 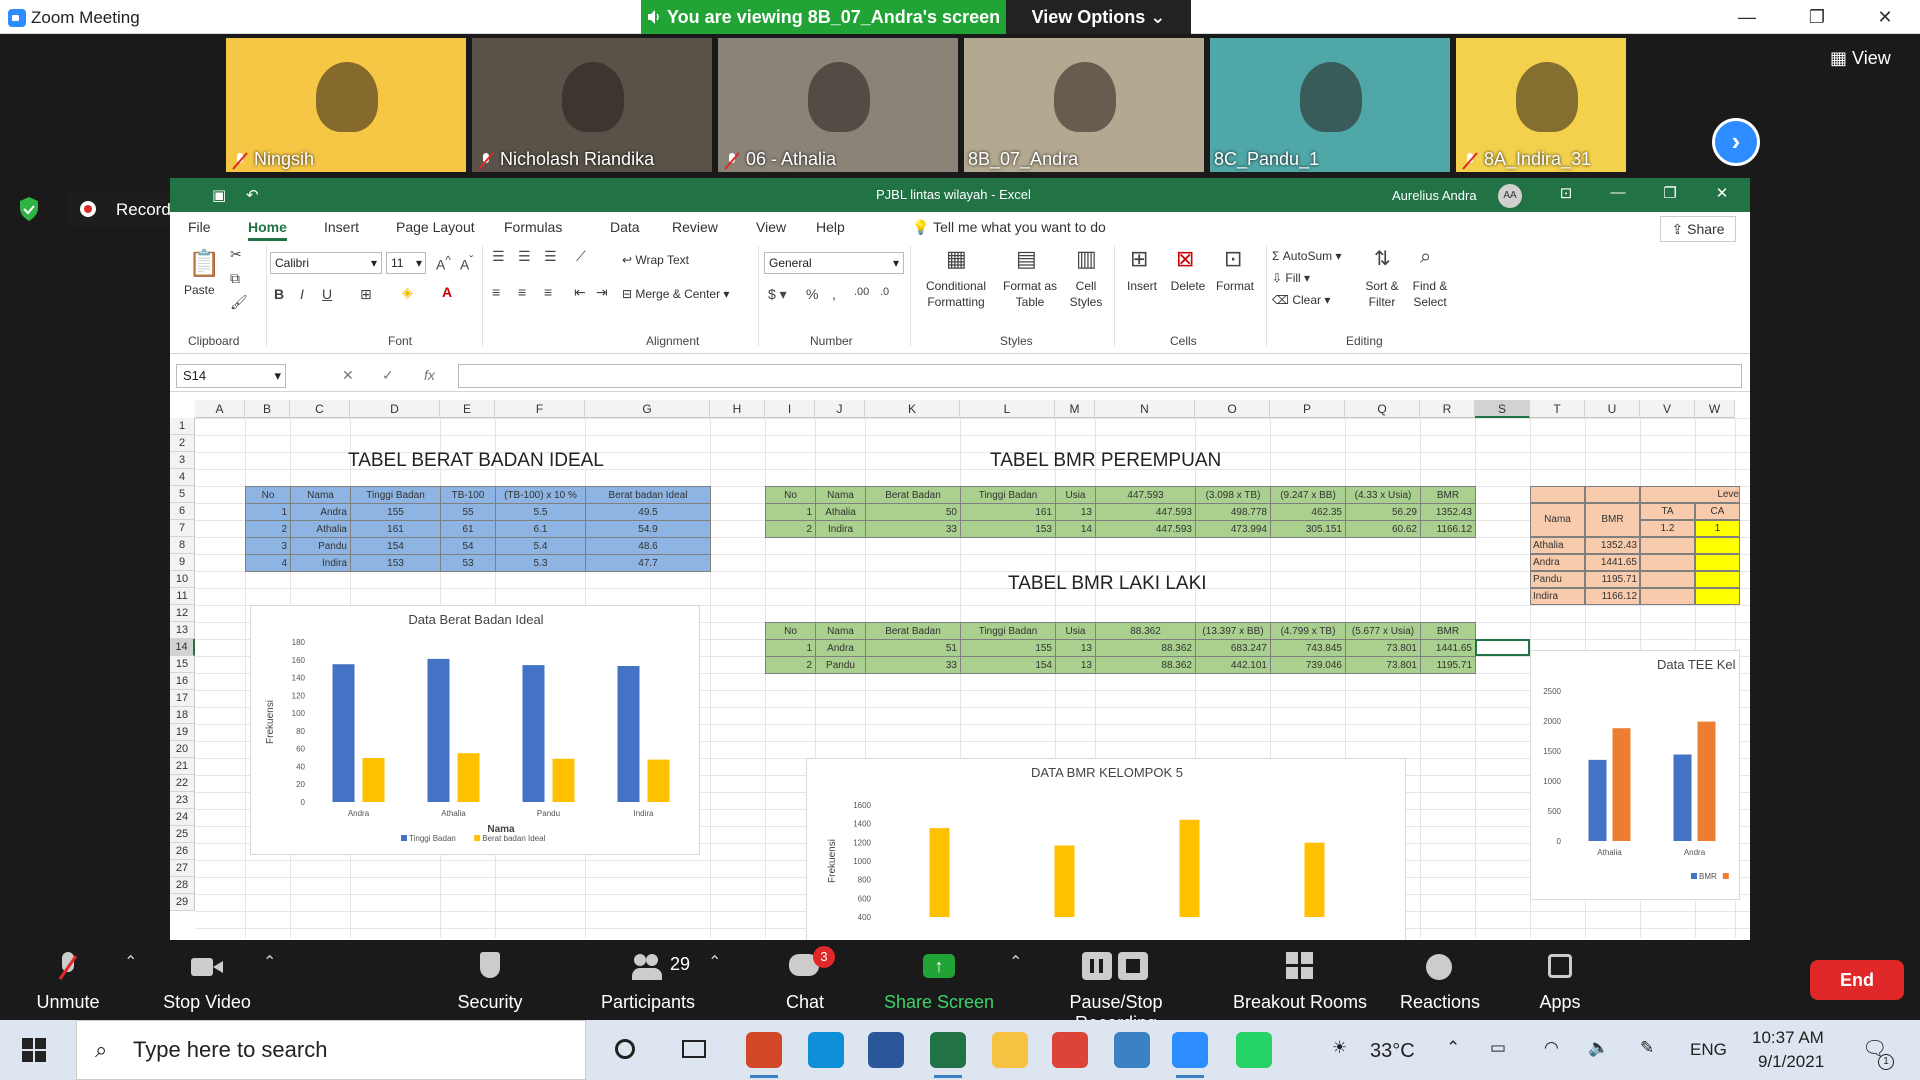 I want to click on table-cell: 5.5, so click(x=540, y=512).